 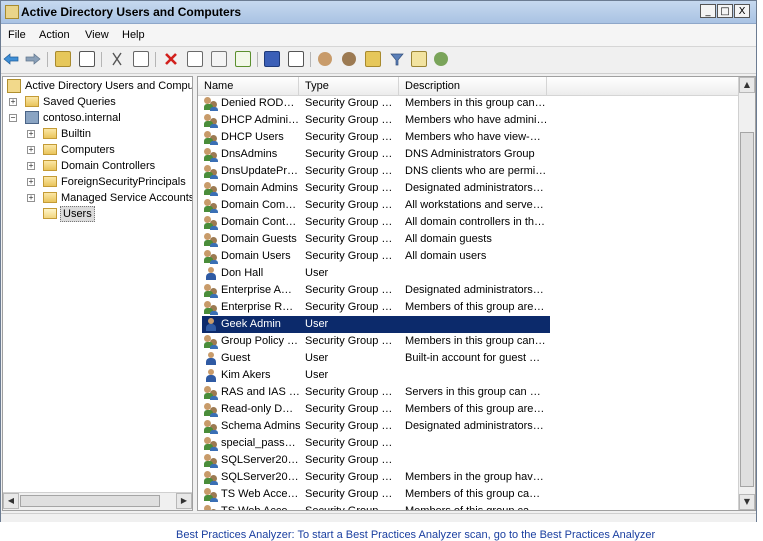 I want to click on row-name: Guest, so click(x=236, y=358).